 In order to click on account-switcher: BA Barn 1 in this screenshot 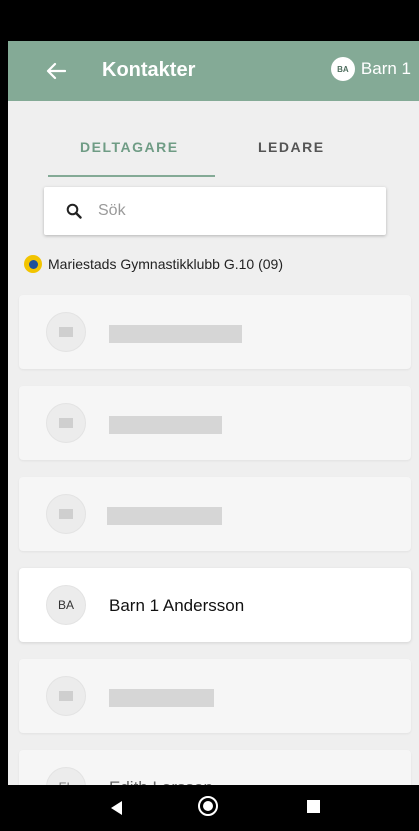, I will do `click(370, 69)`.